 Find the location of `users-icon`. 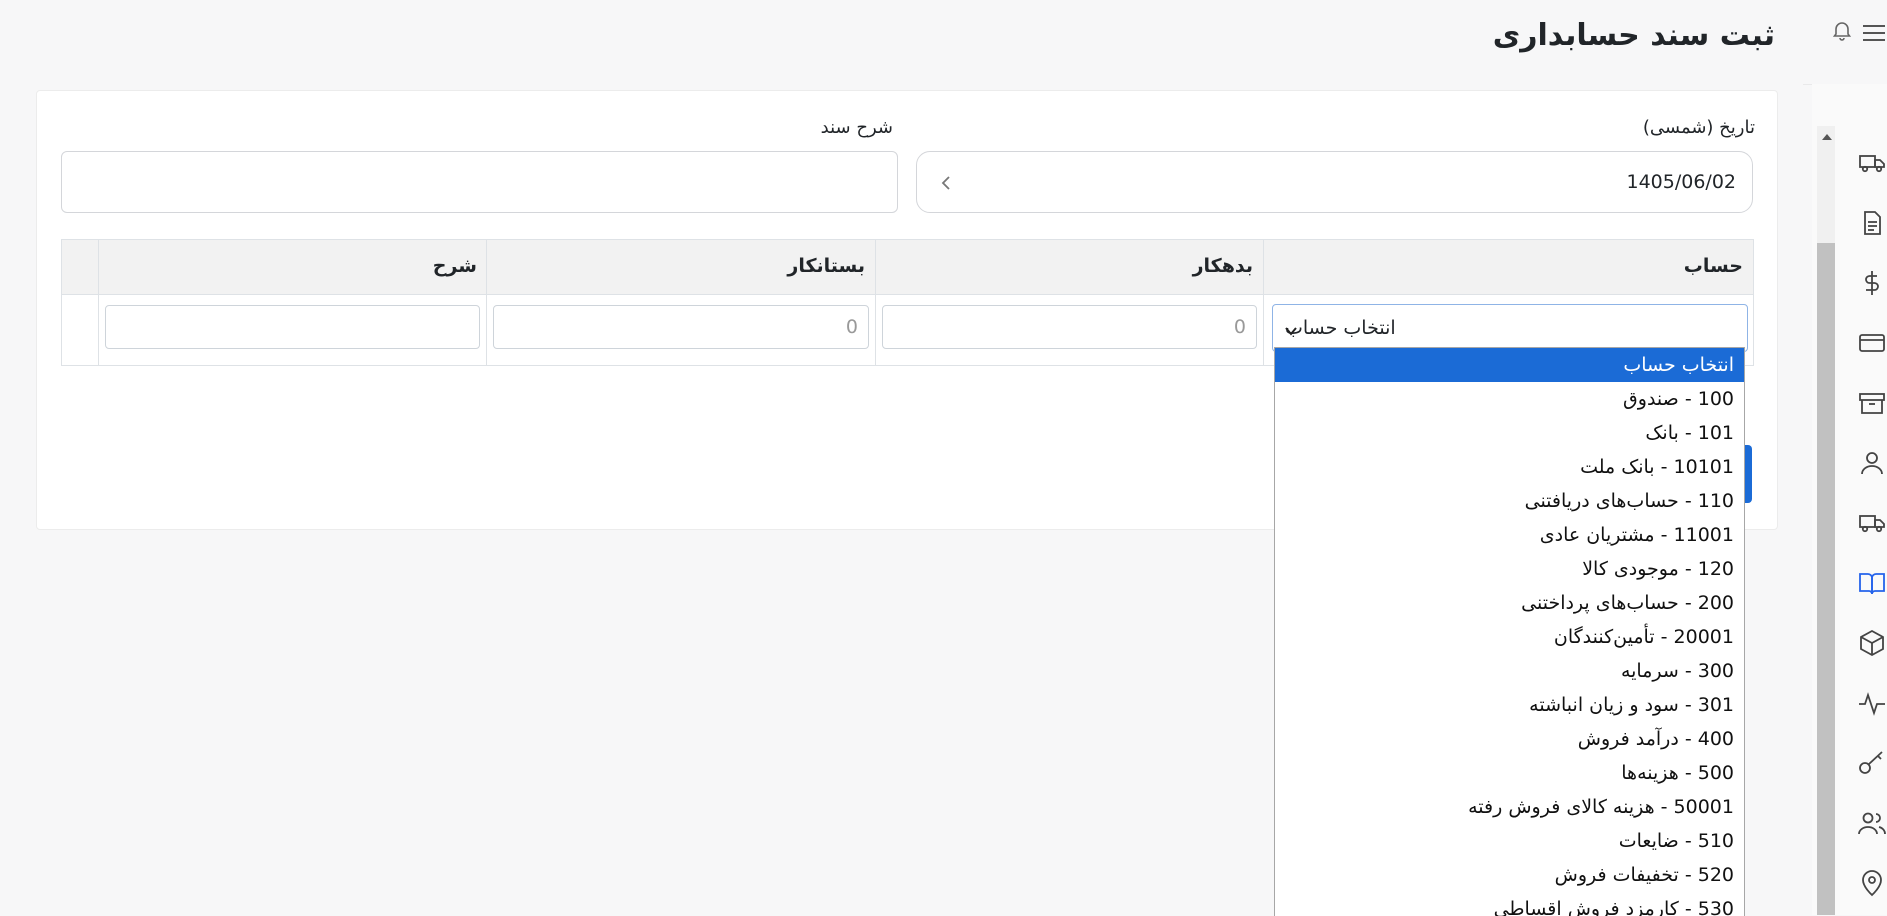

users-icon is located at coordinates (1872, 823).